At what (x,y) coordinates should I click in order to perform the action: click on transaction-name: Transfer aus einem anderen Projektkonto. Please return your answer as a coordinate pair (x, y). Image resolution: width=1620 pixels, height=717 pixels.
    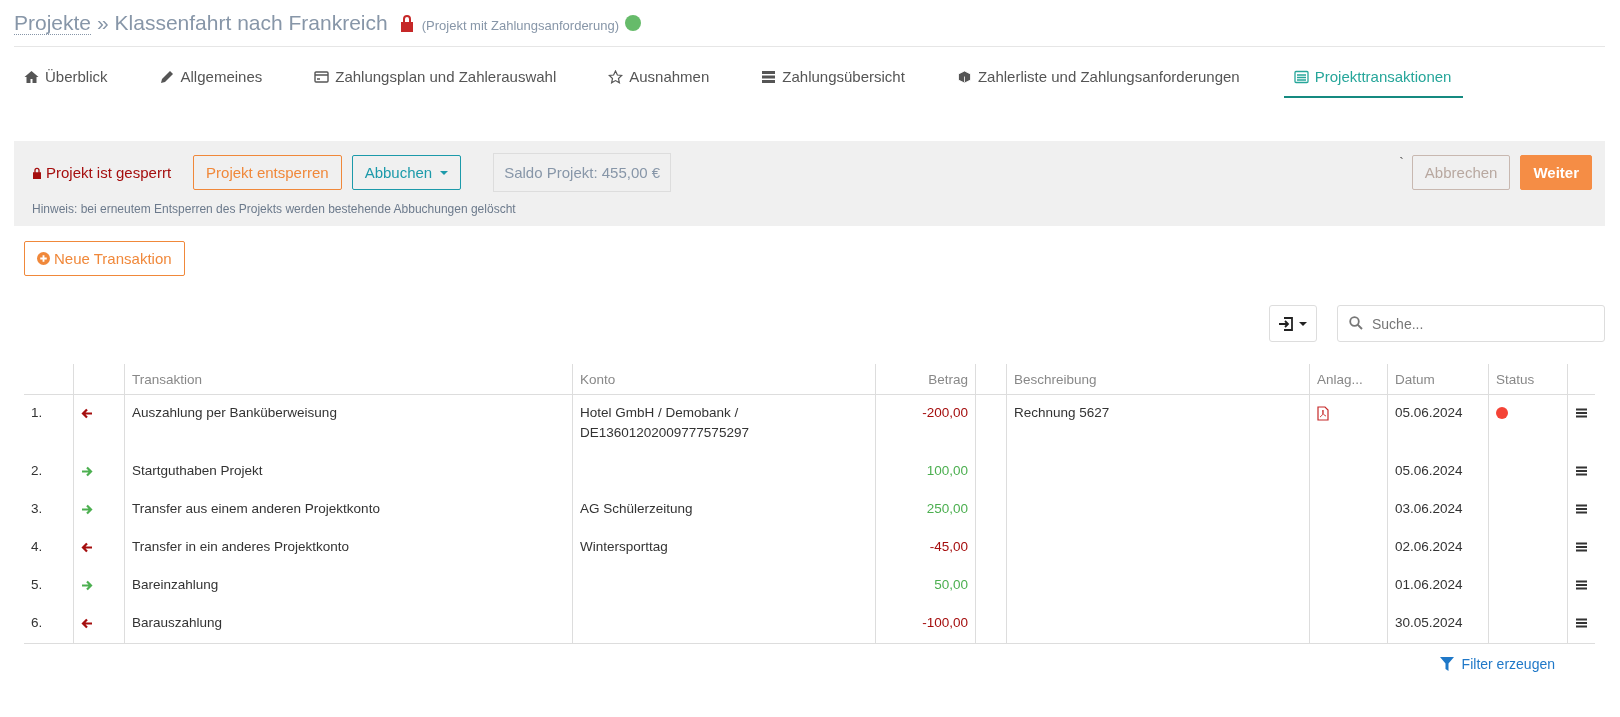
    Looking at the image, I should click on (256, 508).